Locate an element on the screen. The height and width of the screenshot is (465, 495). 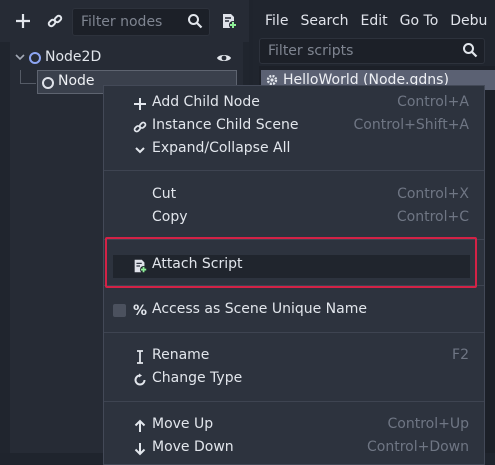
change-type-icon is located at coordinates (140, 380).